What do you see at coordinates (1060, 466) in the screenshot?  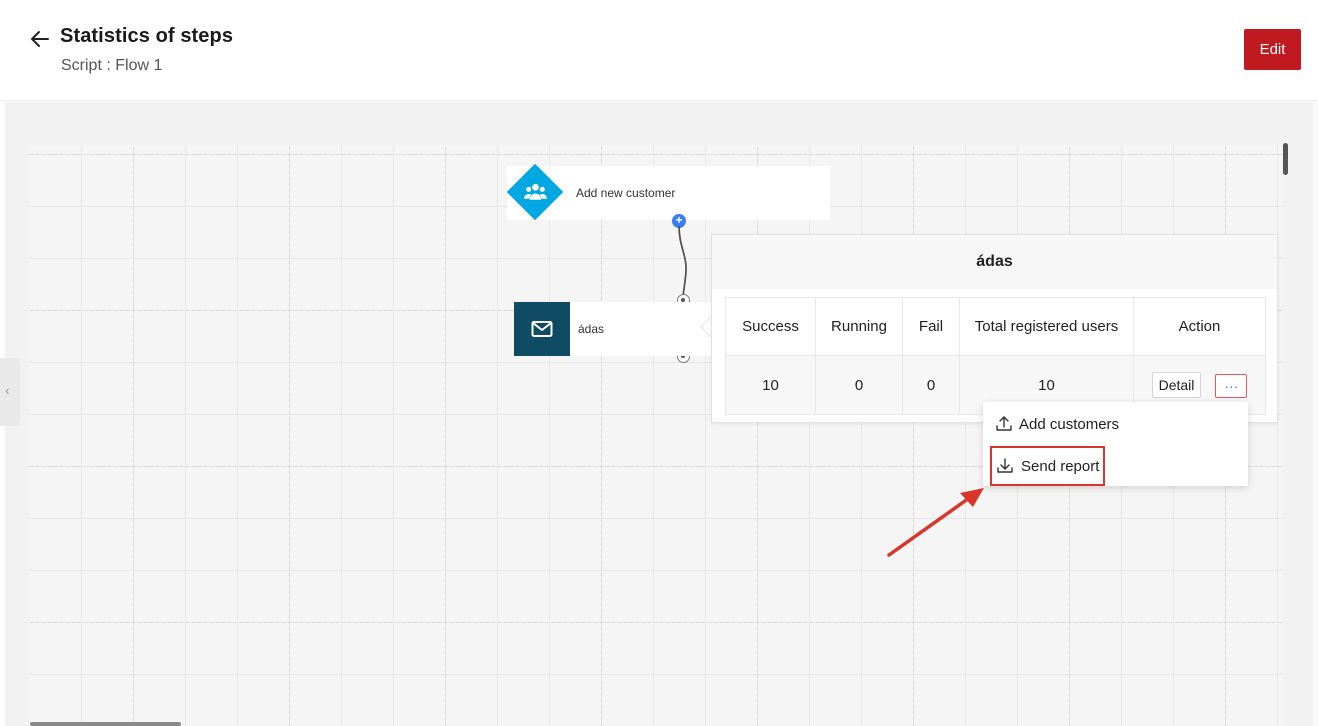 I see `menu-item-label: Send report` at bounding box center [1060, 466].